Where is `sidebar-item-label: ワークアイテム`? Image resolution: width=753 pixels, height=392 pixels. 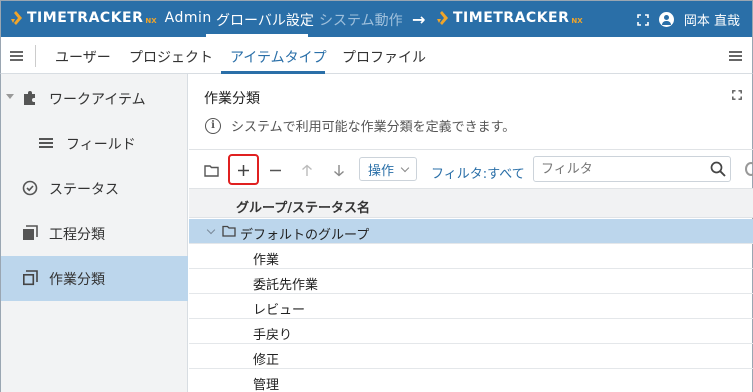
sidebar-item-label: ワークアイテム is located at coordinates (97, 99).